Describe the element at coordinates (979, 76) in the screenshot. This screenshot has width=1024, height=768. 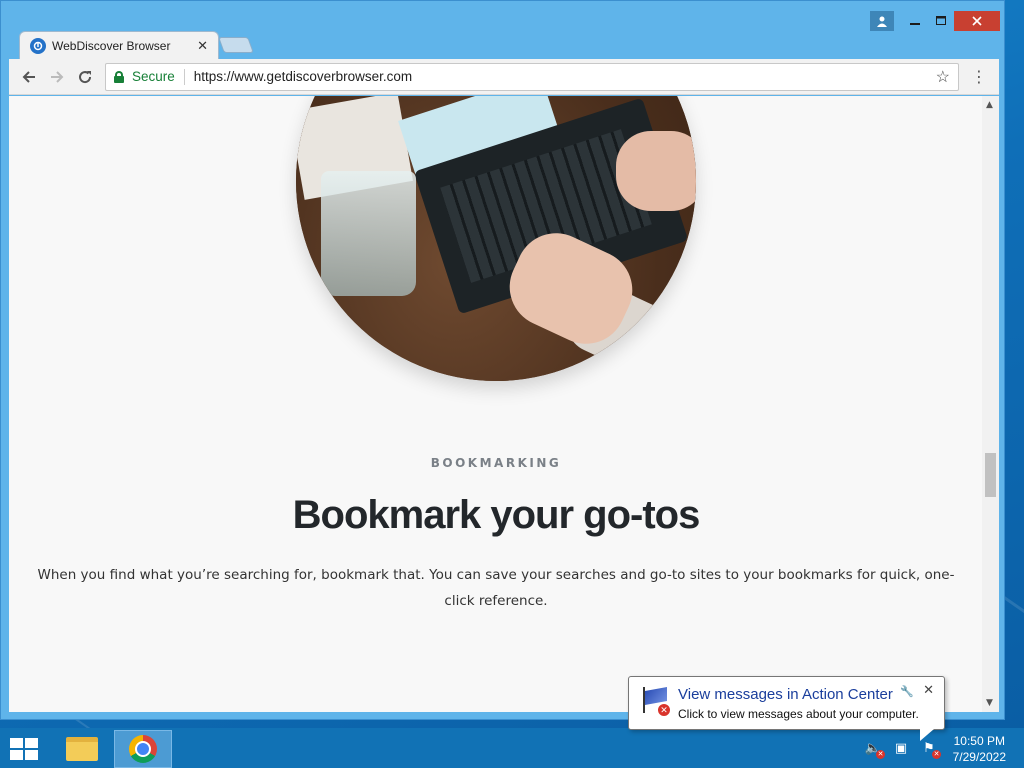
I see `menu-dots-icon: ⋮` at that location.